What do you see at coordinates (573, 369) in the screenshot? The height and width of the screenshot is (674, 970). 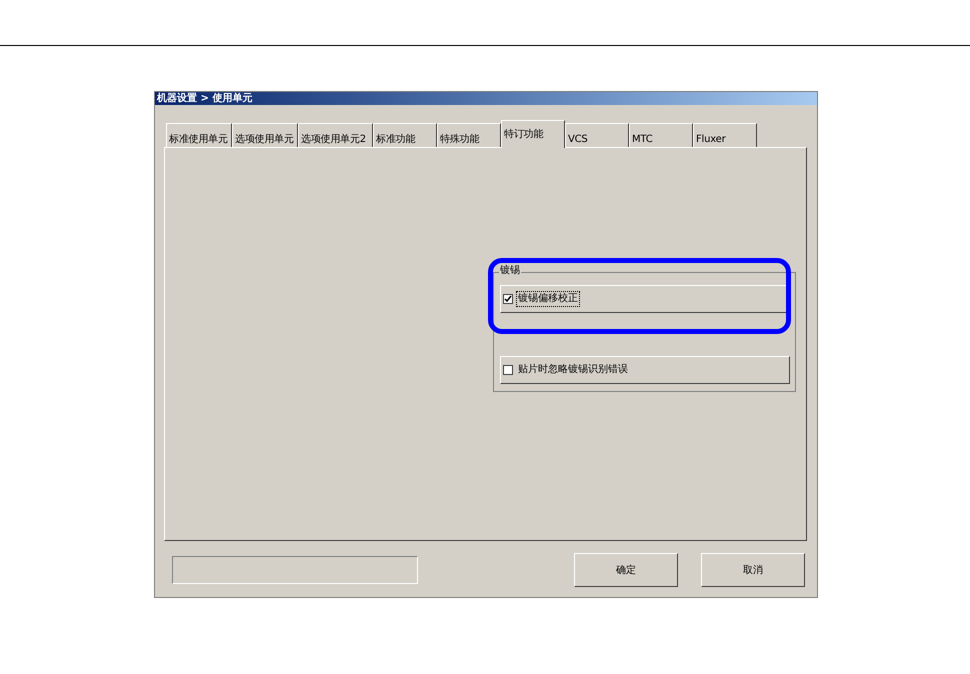 I see `checkbox-label: 贴片时忽略镀锡识别错误` at bounding box center [573, 369].